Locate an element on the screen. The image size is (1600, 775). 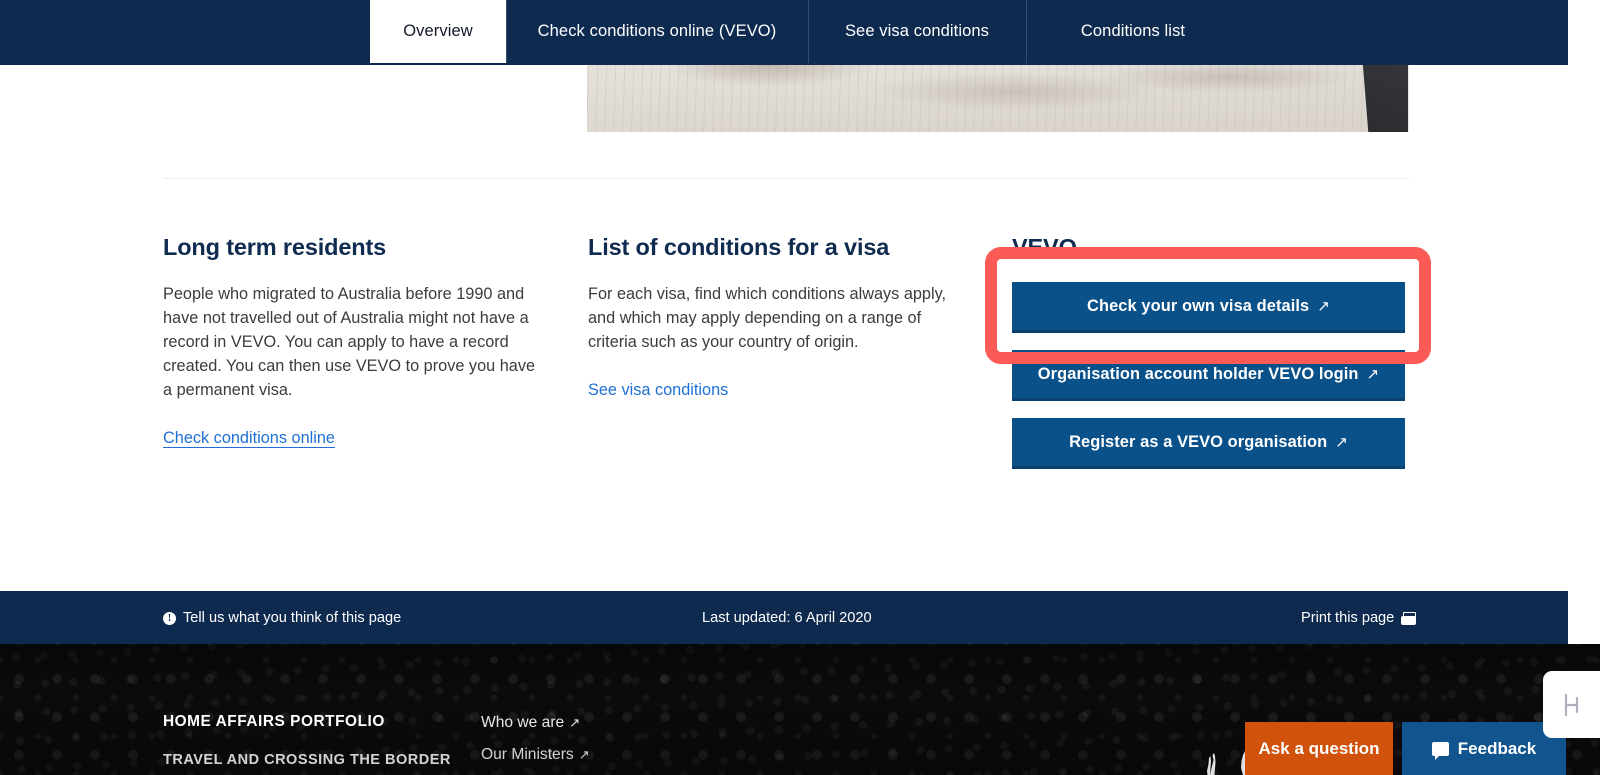
utility-print-this-page: Print this page is located at coordinates (1359, 618).